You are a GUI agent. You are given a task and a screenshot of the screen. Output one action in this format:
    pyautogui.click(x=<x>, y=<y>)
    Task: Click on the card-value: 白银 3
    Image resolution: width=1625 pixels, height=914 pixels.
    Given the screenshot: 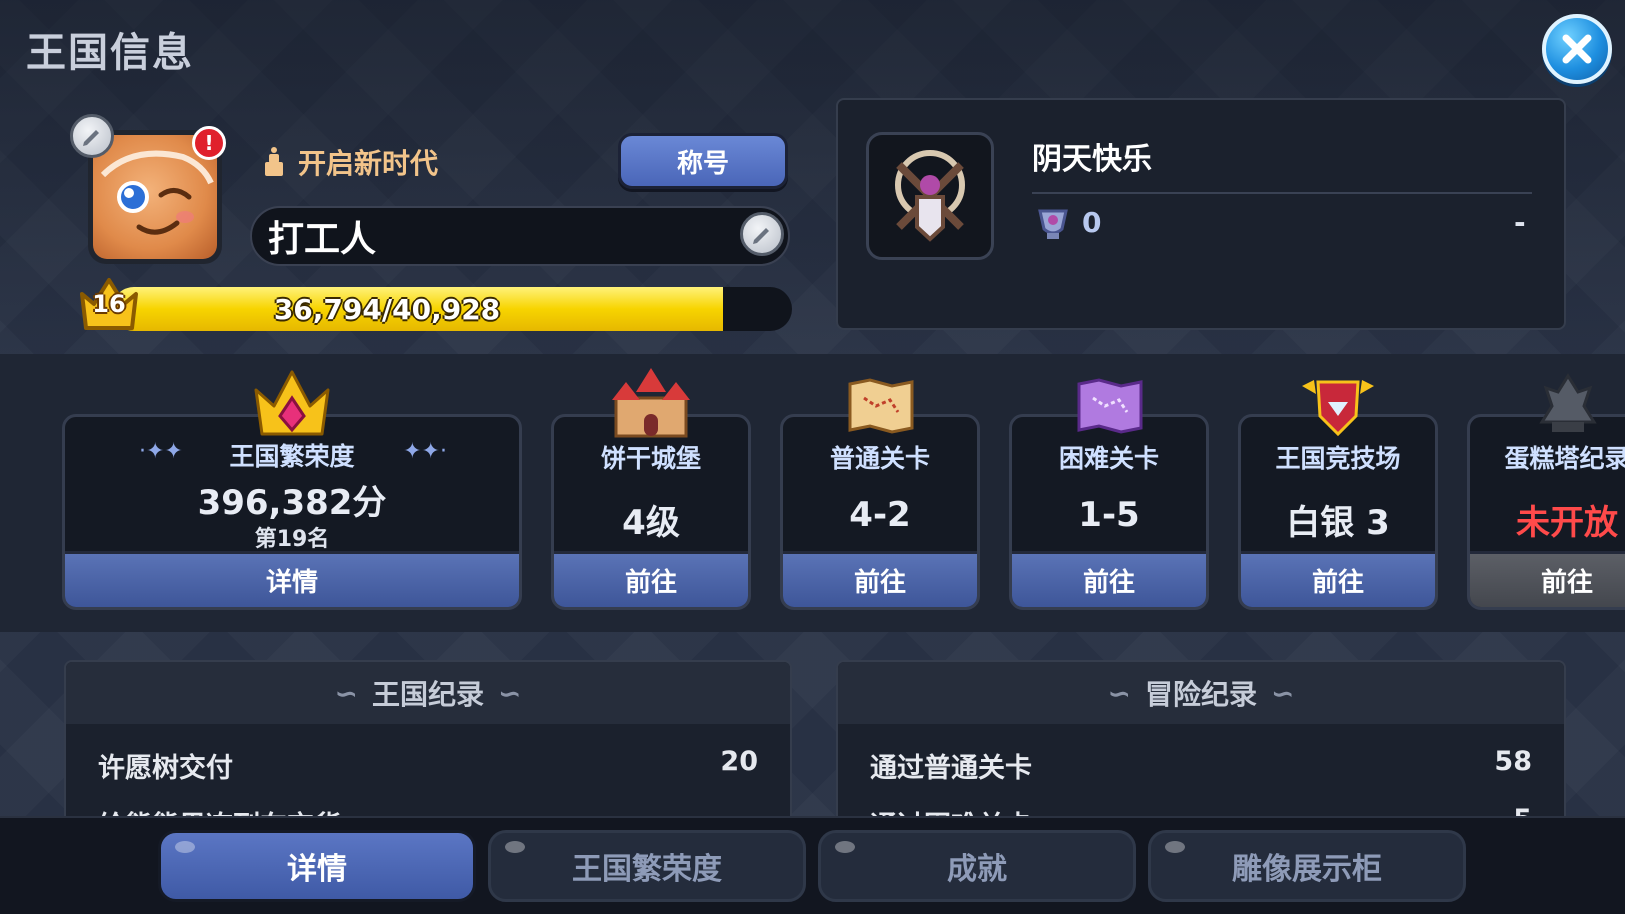 What is the action you would take?
    pyautogui.click(x=1338, y=523)
    